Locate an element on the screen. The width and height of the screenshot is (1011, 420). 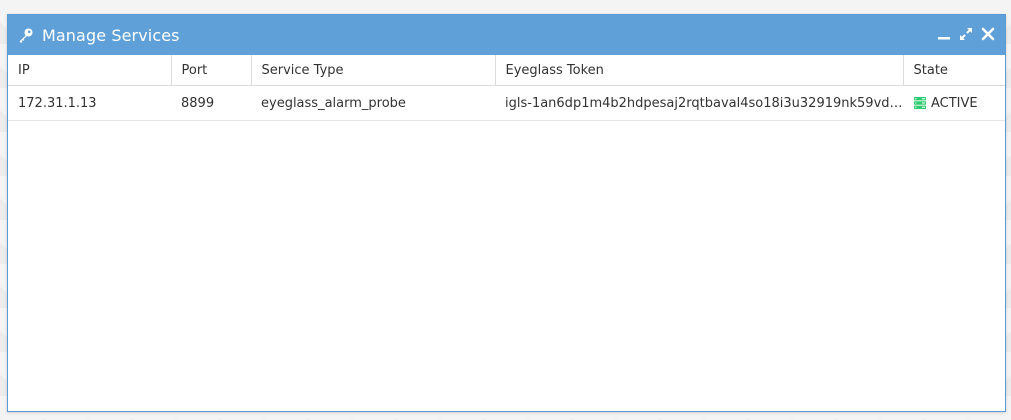
cell-state: ACTIVE is located at coordinates (954, 103).